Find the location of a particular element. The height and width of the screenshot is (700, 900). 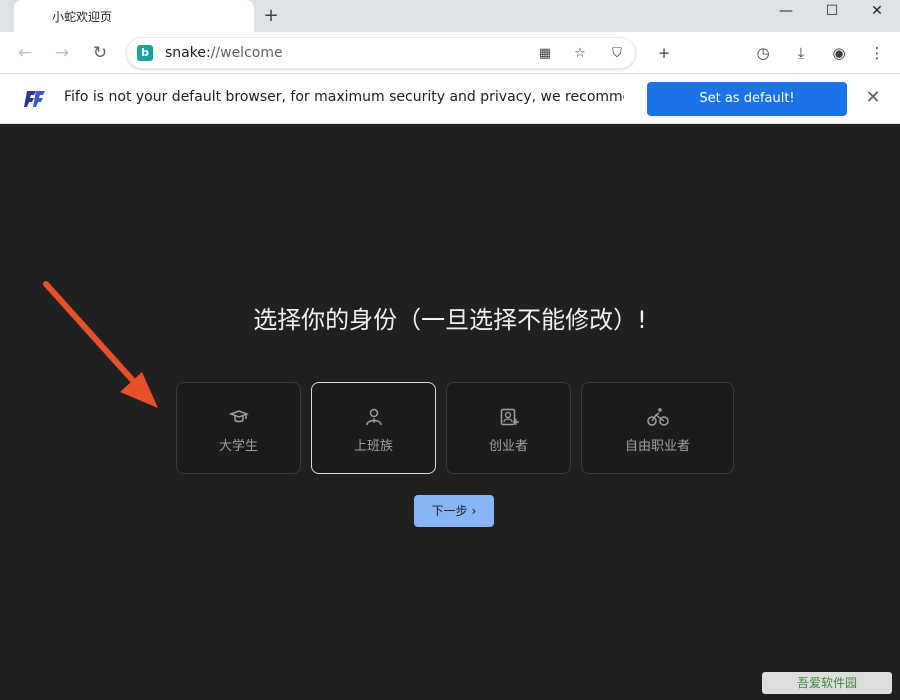

next-step-label: 下一步 is located at coordinates (449, 511).